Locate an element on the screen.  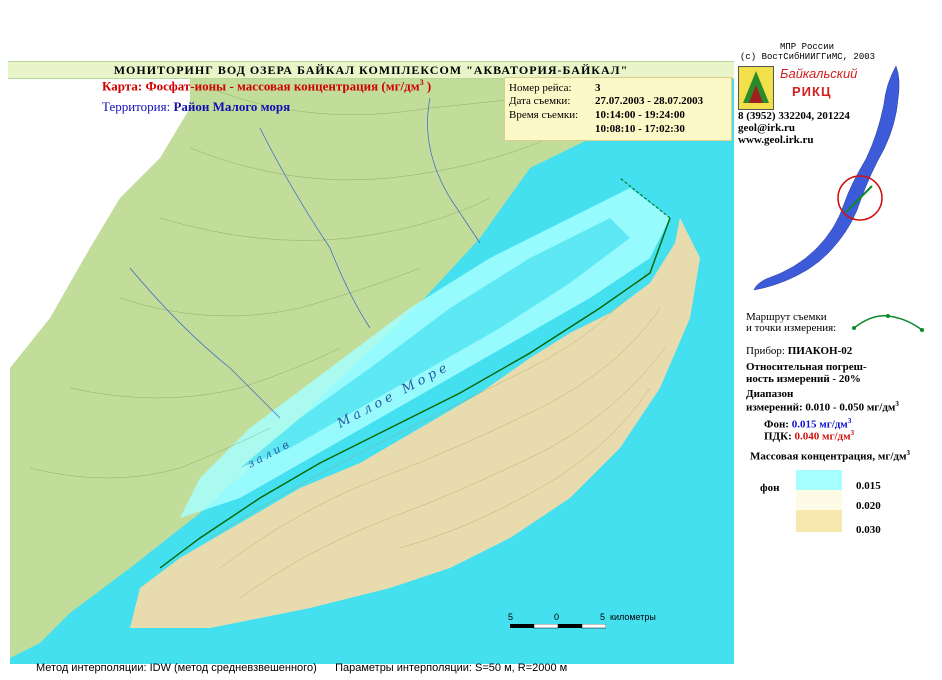
background-sup: 3 is located at coordinates (849, 421).